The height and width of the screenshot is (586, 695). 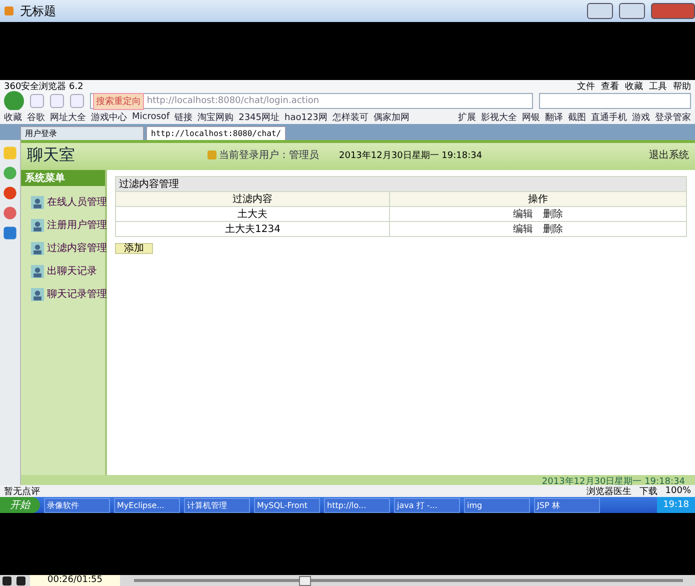 What do you see at coordinates (531, 117) in the screenshot?
I see `toolbar-item: 网银` at bounding box center [531, 117].